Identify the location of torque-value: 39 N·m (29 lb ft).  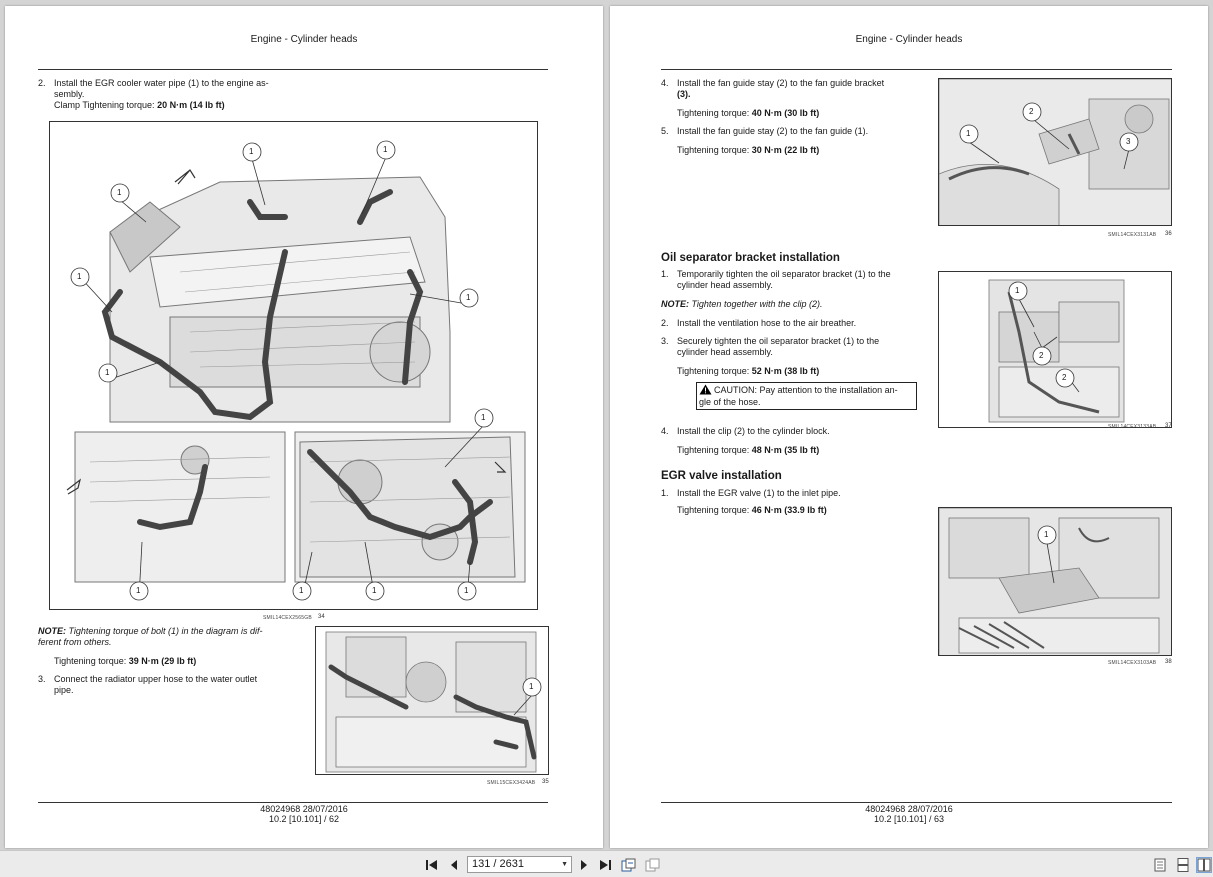
(162, 661).